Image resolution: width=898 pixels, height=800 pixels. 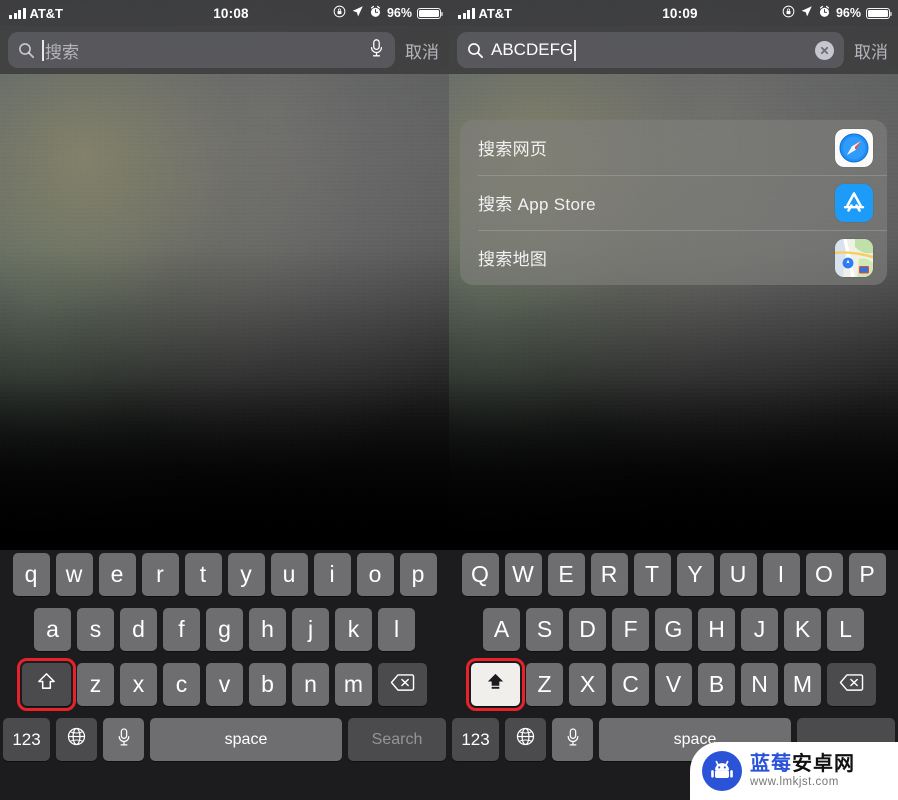 I want to click on key-E: E, so click(x=566, y=574).